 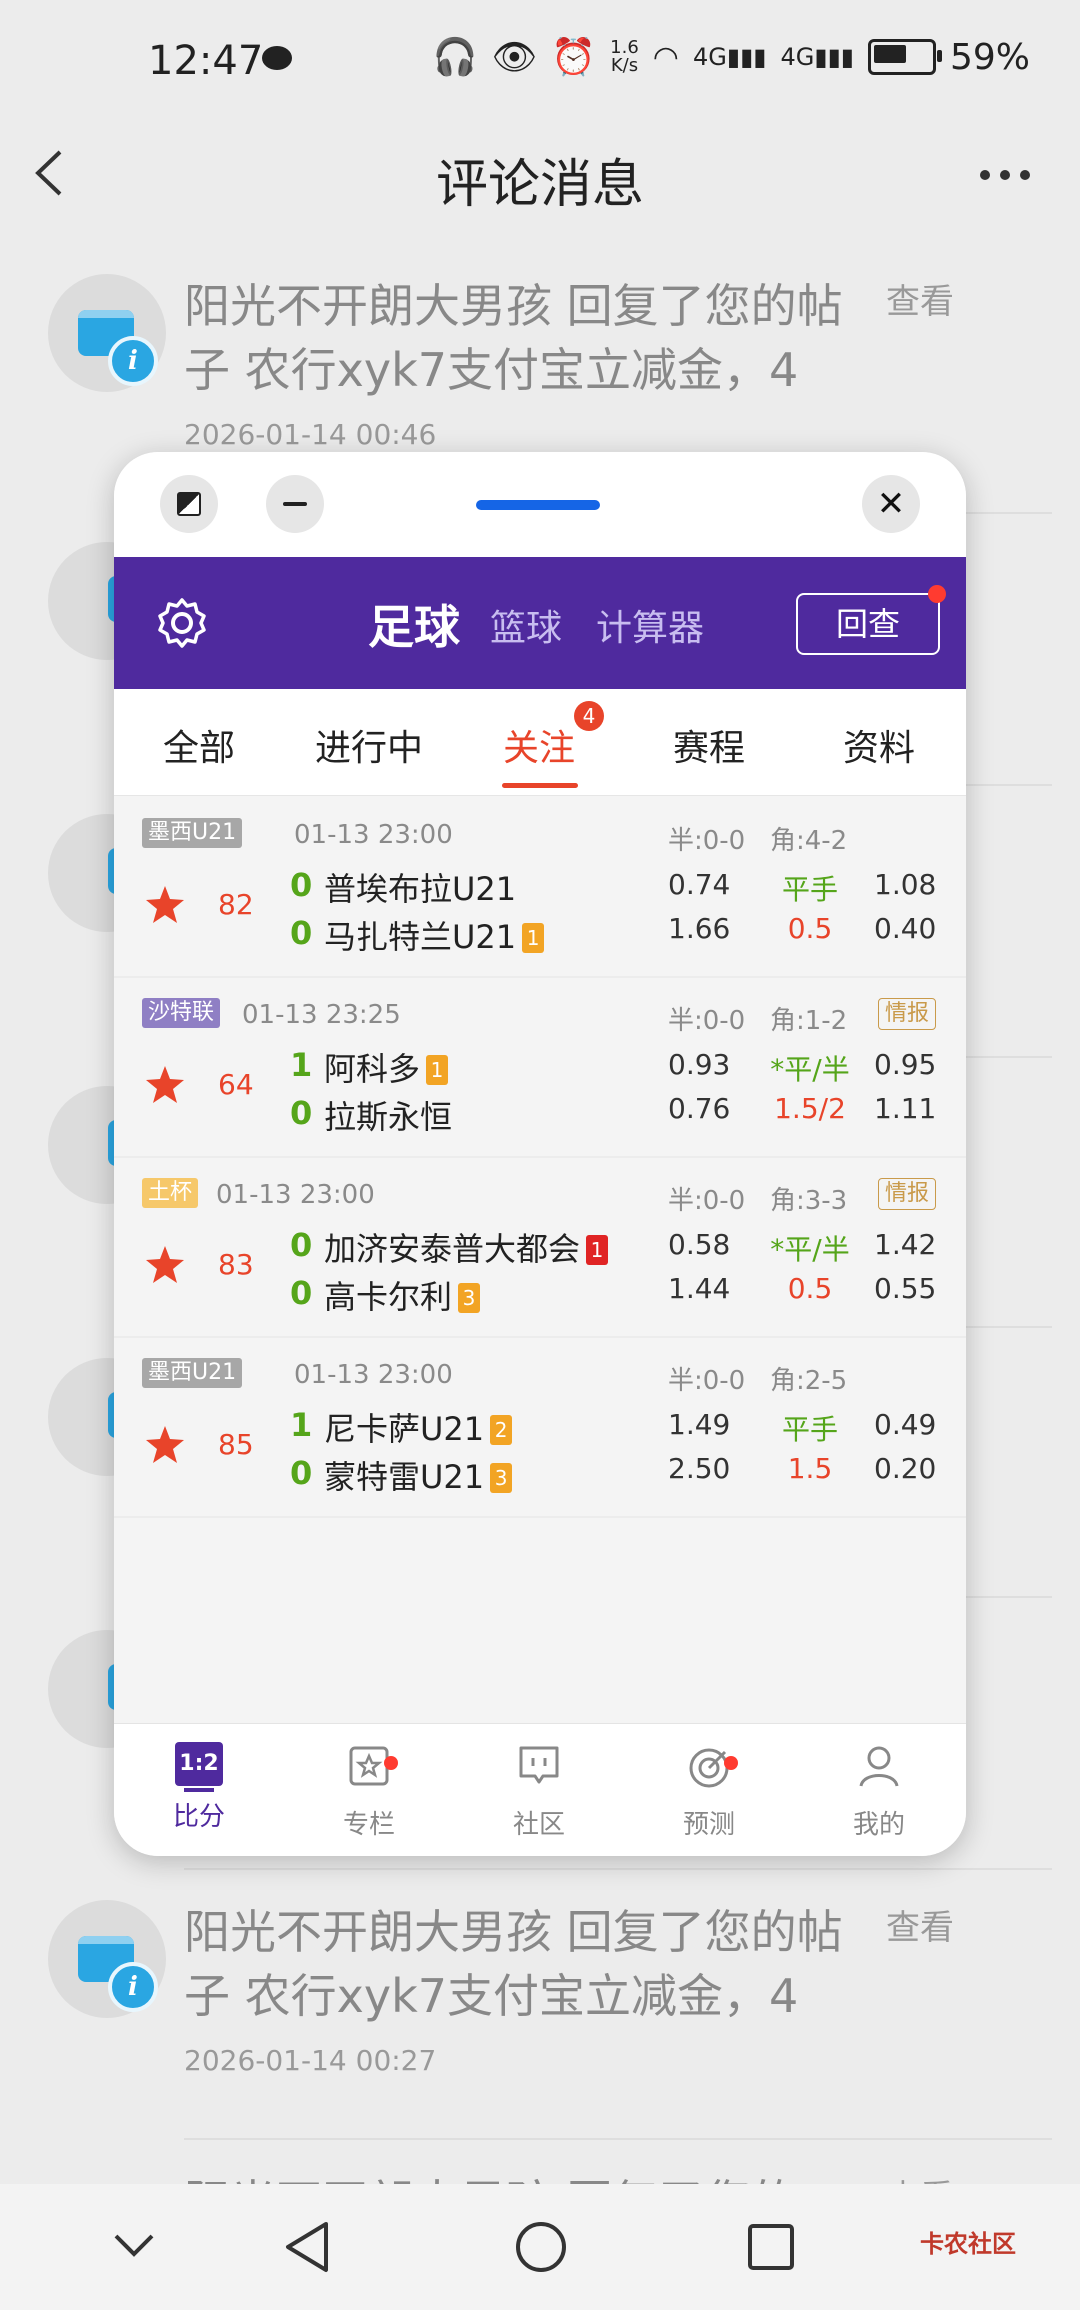 What do you see at coordinates (301, 1245) in the screenshot?
I see `home-score: 0` at bounding box center [301, 1245].